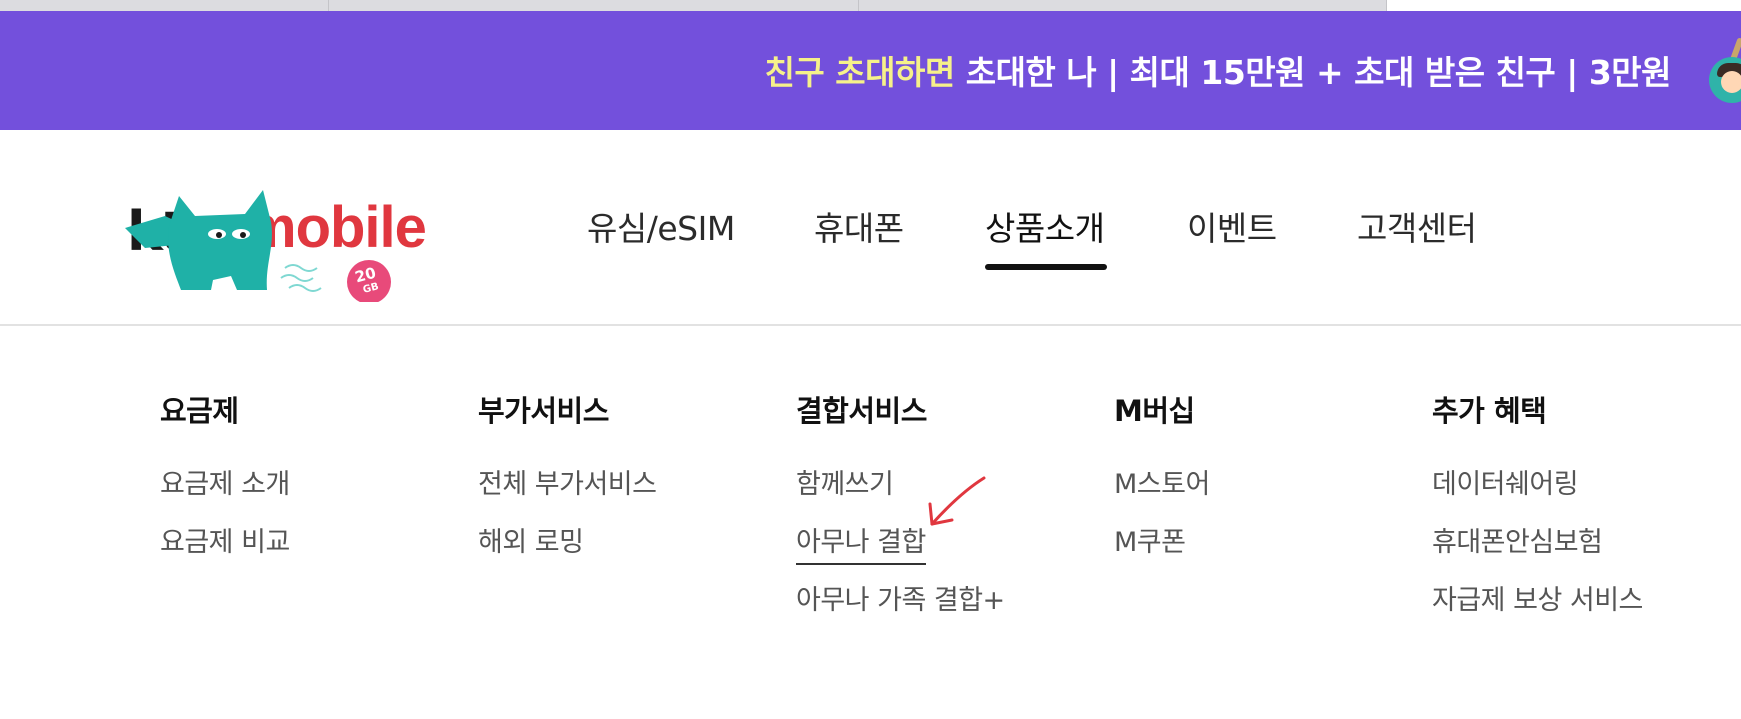 The image size is (1741, 719). What do you see at coordinates (957, 501) in the screenshot?
I see `red-arrow-icon` at bounding box center [957, 501].